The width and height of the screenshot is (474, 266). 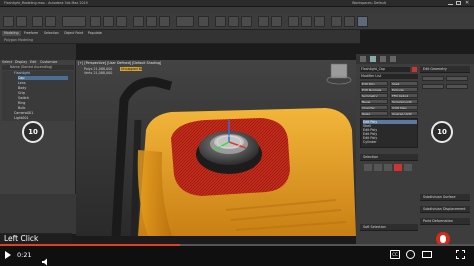 I want to click on selection-filter-dropdown, so click(x=74, y=21).